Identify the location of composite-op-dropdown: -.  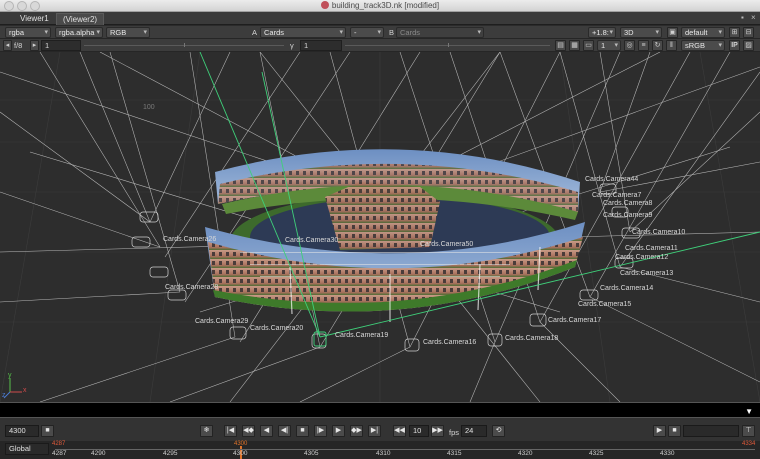
(367, 32).